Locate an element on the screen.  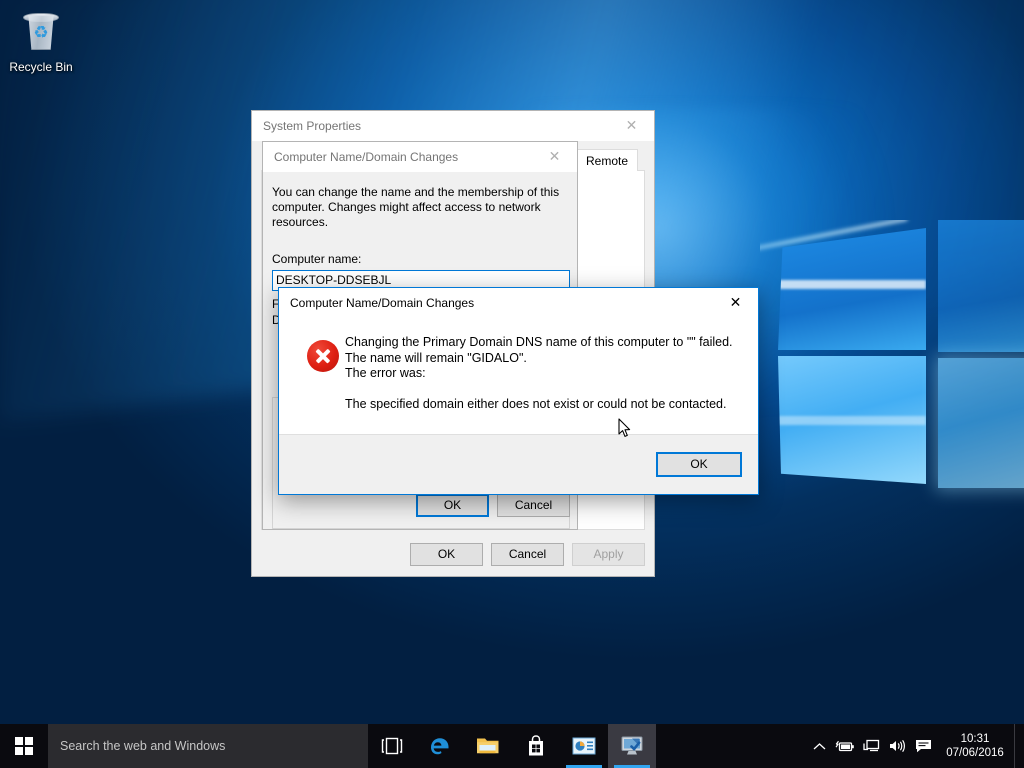
chevron-up-icon is located at coordinates (819, 746).